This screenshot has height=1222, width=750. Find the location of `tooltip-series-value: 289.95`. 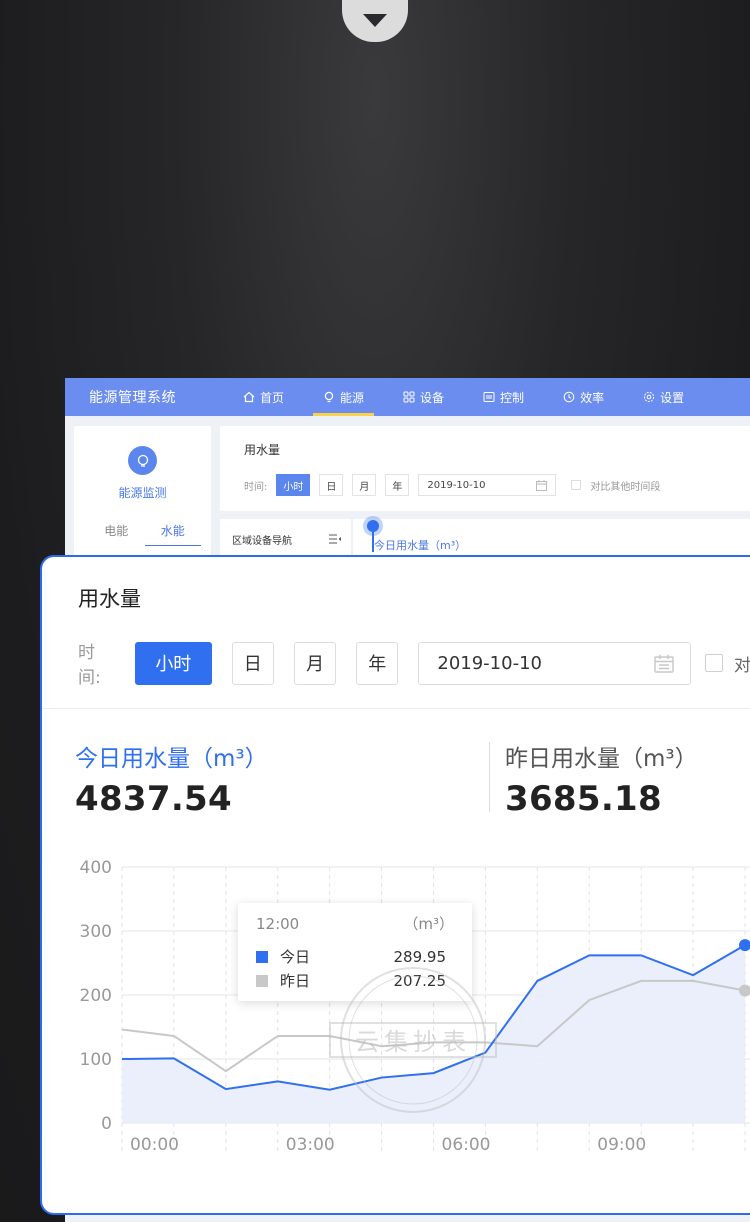

tooltip-series-value: 289.95 is located at coordinates (420, 956).